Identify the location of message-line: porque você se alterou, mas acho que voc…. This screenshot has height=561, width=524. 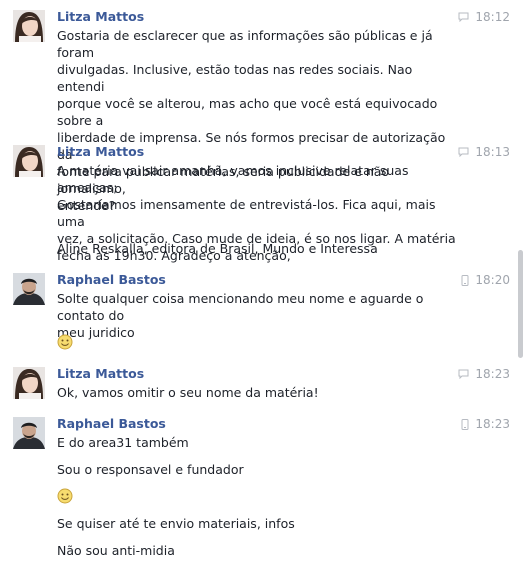
(247, 112).